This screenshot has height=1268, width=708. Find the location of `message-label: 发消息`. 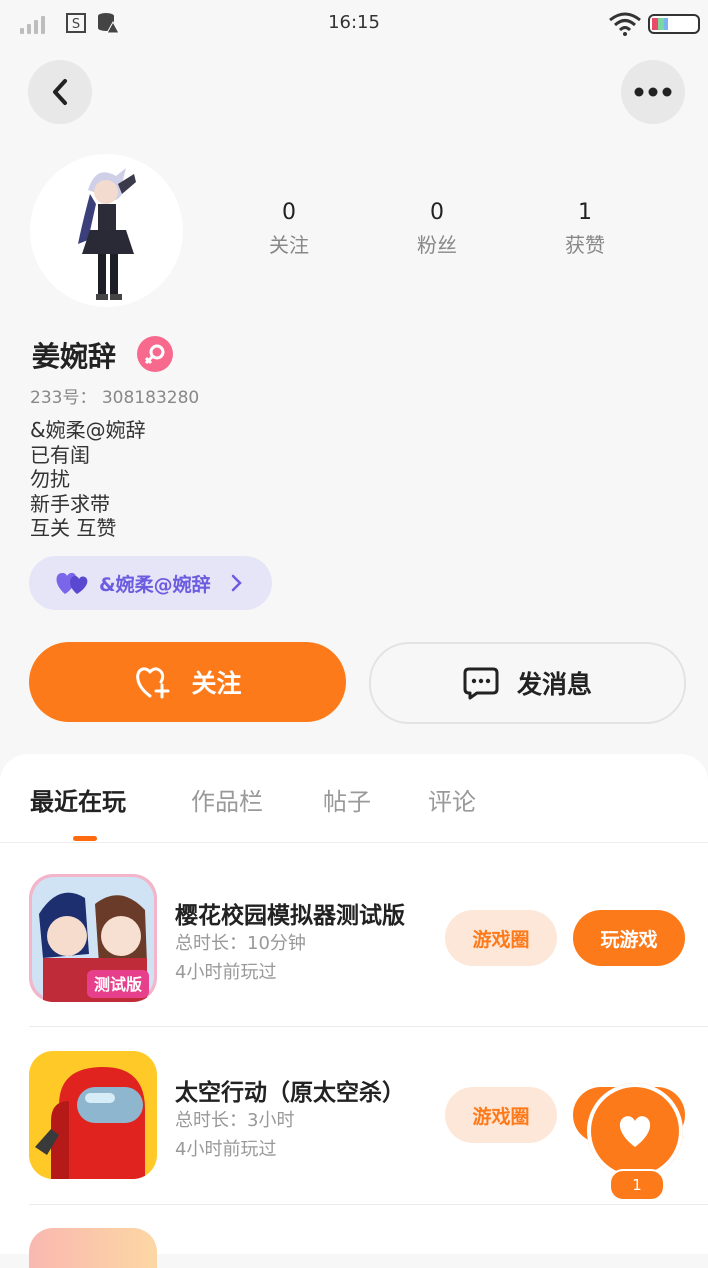

message-label: 发消息 is located at coordinates (554, 684).